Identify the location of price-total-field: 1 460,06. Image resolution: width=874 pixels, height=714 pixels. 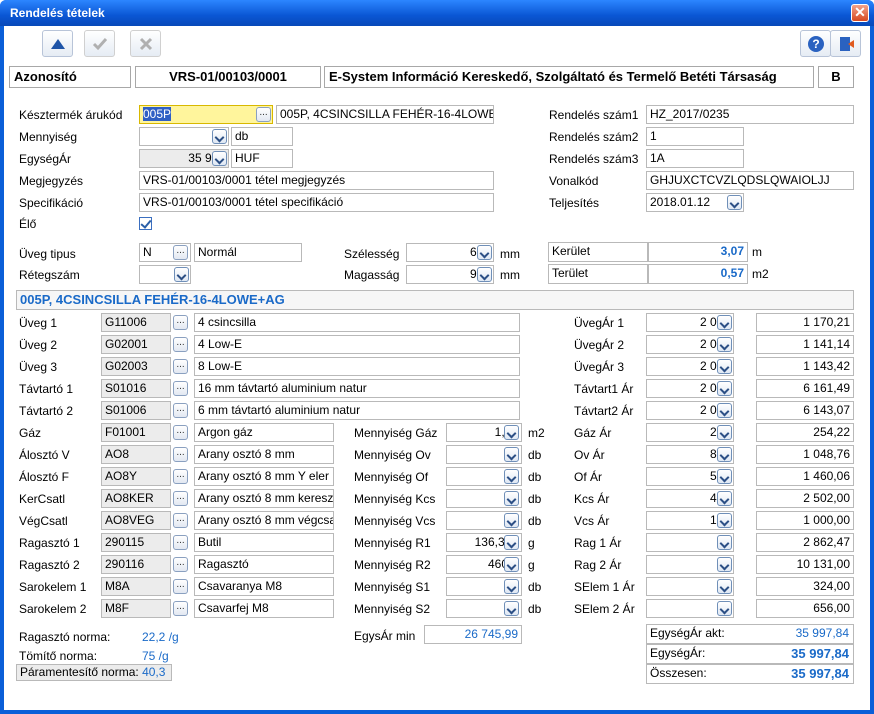
(805, 476).